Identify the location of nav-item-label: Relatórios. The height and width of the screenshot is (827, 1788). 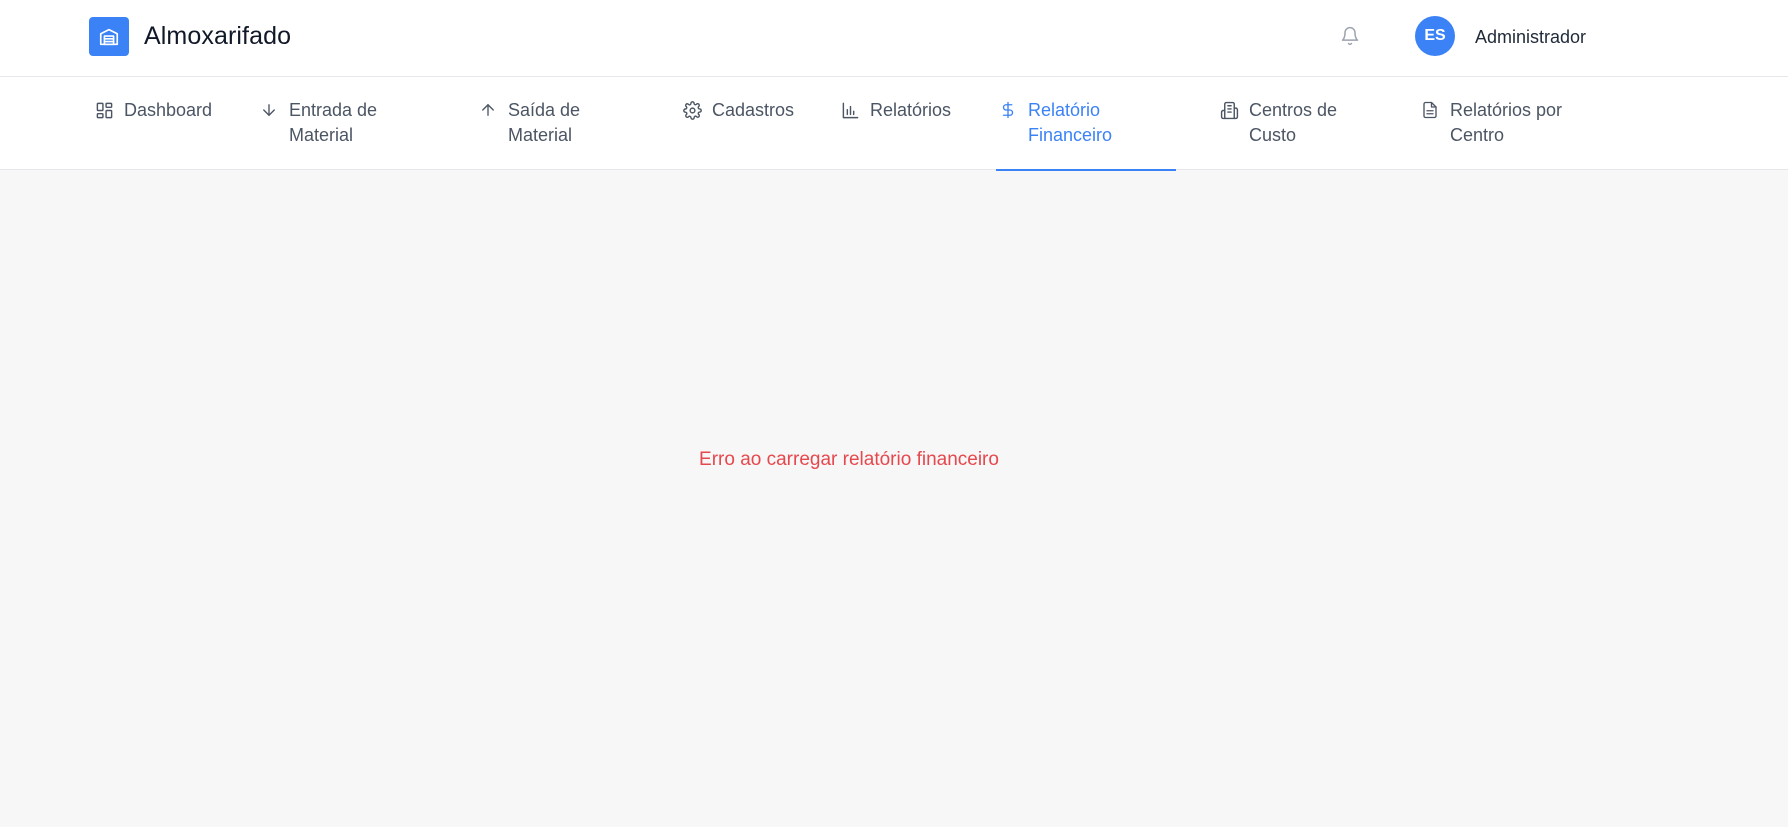
(911, 110).